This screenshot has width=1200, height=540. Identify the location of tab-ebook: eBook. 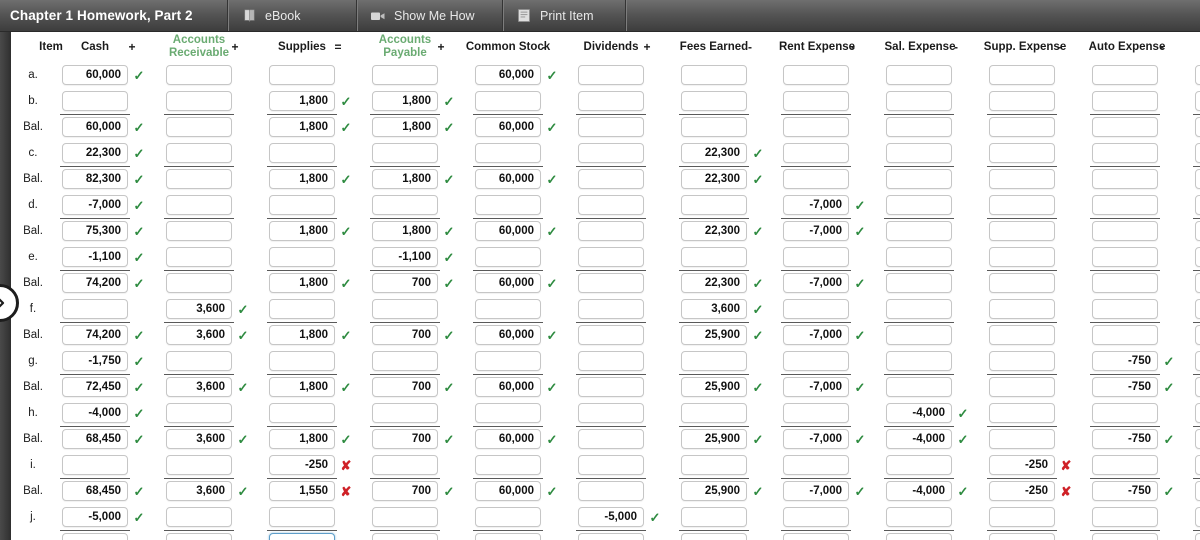
(293, 15).